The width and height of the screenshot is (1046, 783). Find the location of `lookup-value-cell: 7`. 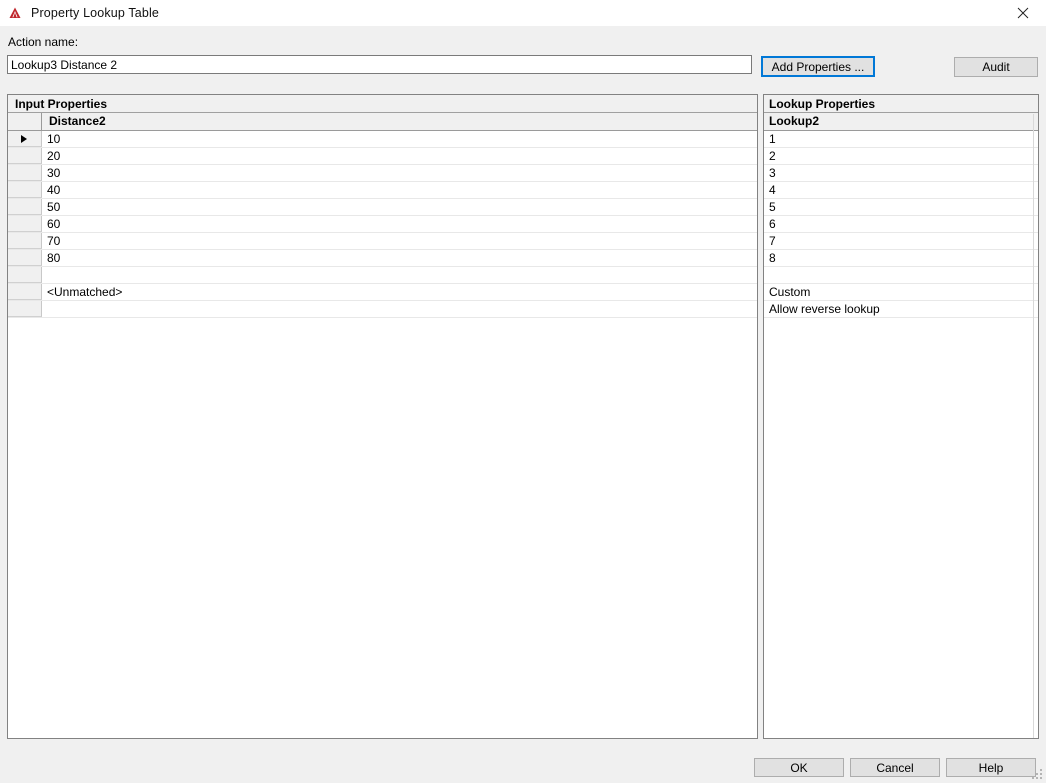

lookup-value-cell: 7 is located at coordinates (901, 241).